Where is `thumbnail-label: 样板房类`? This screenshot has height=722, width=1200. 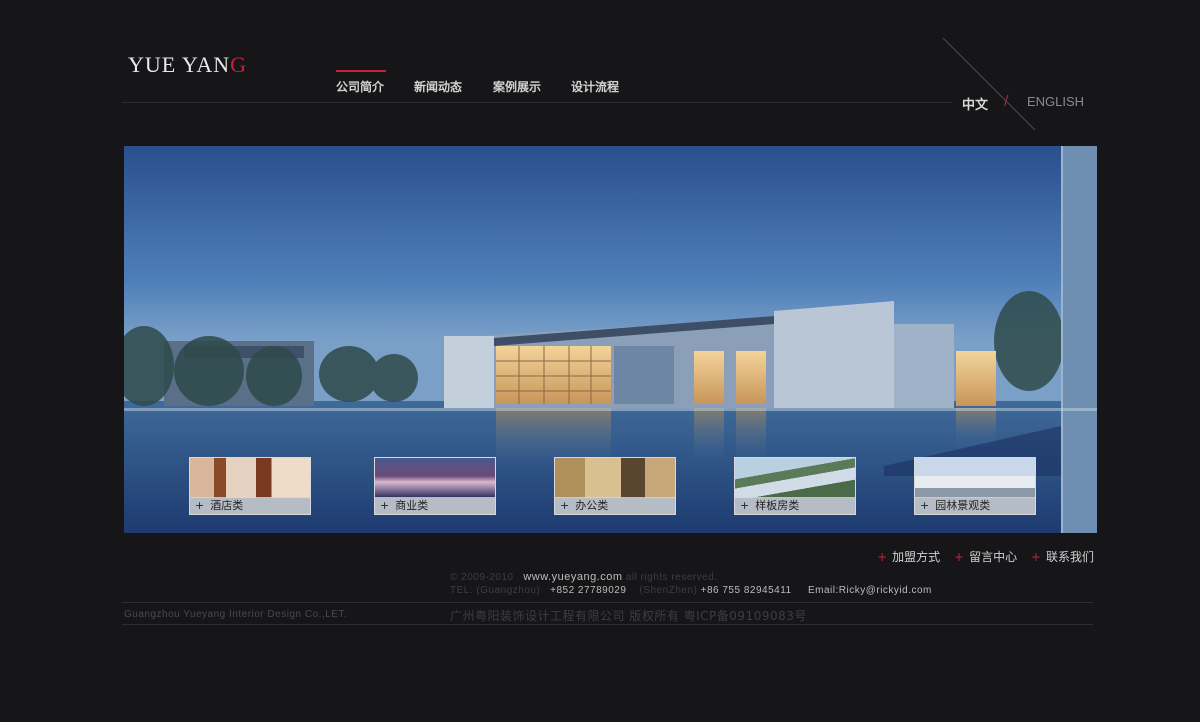
thumbnail-label: 样板房类 is located at coordinates (777, 505).